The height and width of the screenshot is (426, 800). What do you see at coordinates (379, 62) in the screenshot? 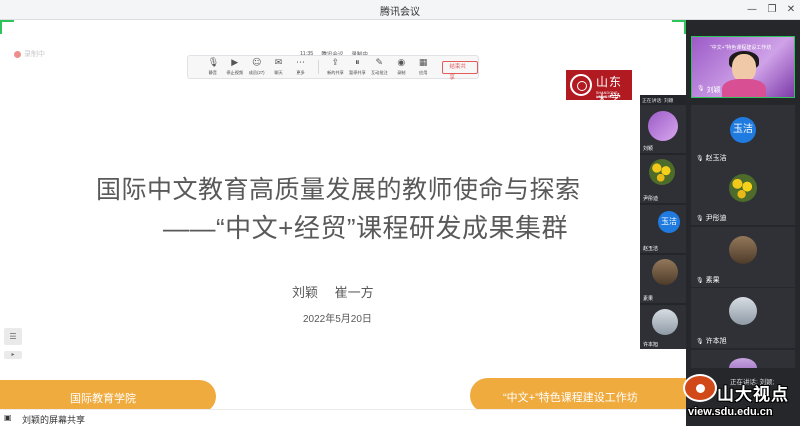
I see `annotate-icon: ✎` at bounding box center [379, 62].